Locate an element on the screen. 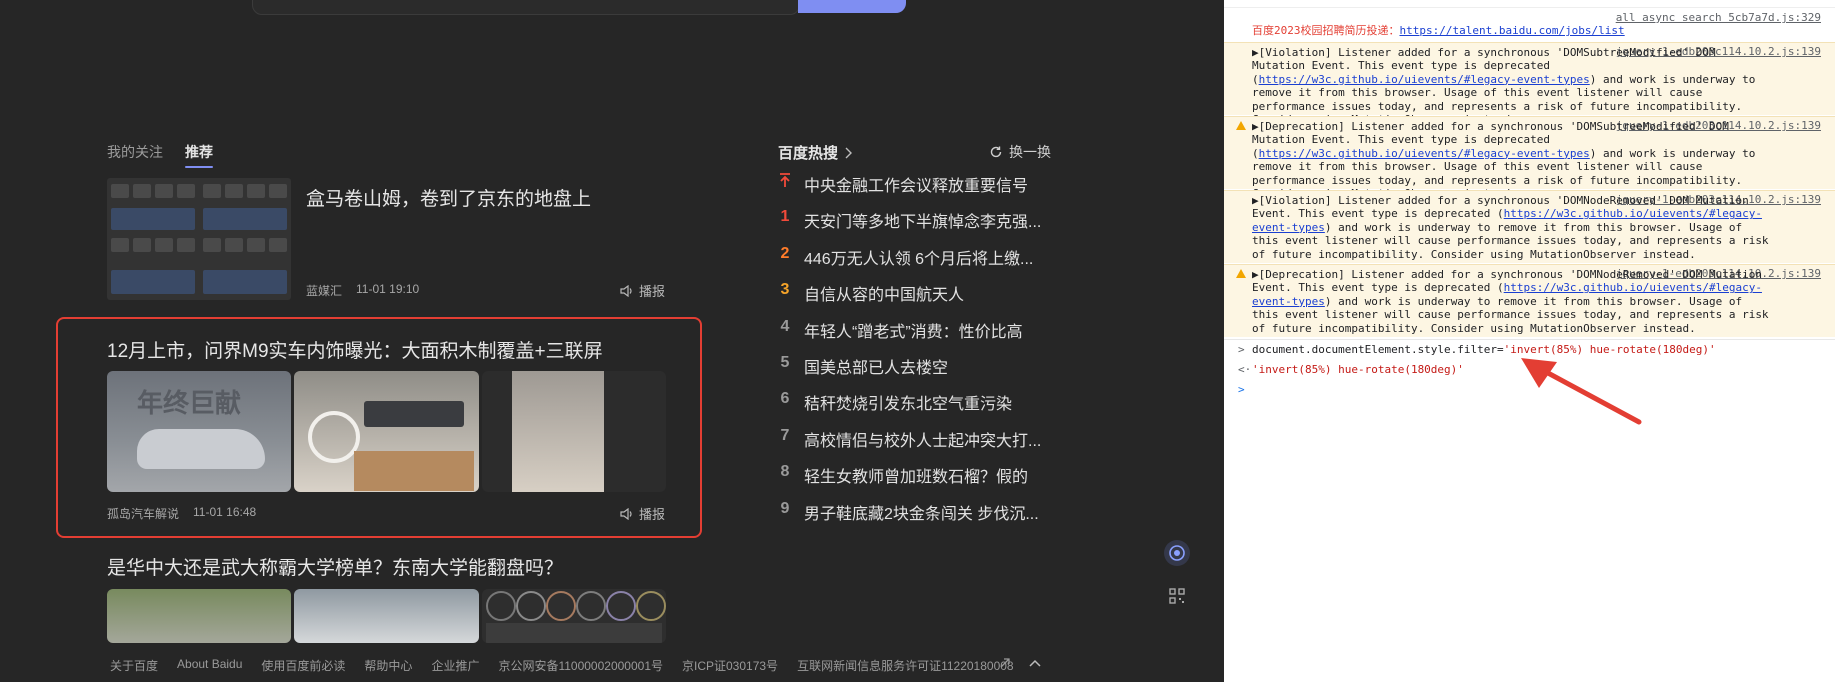 This screenshot has height=682, width=1835. annotation-arrow-icon is located at coordinates (1581, 391).